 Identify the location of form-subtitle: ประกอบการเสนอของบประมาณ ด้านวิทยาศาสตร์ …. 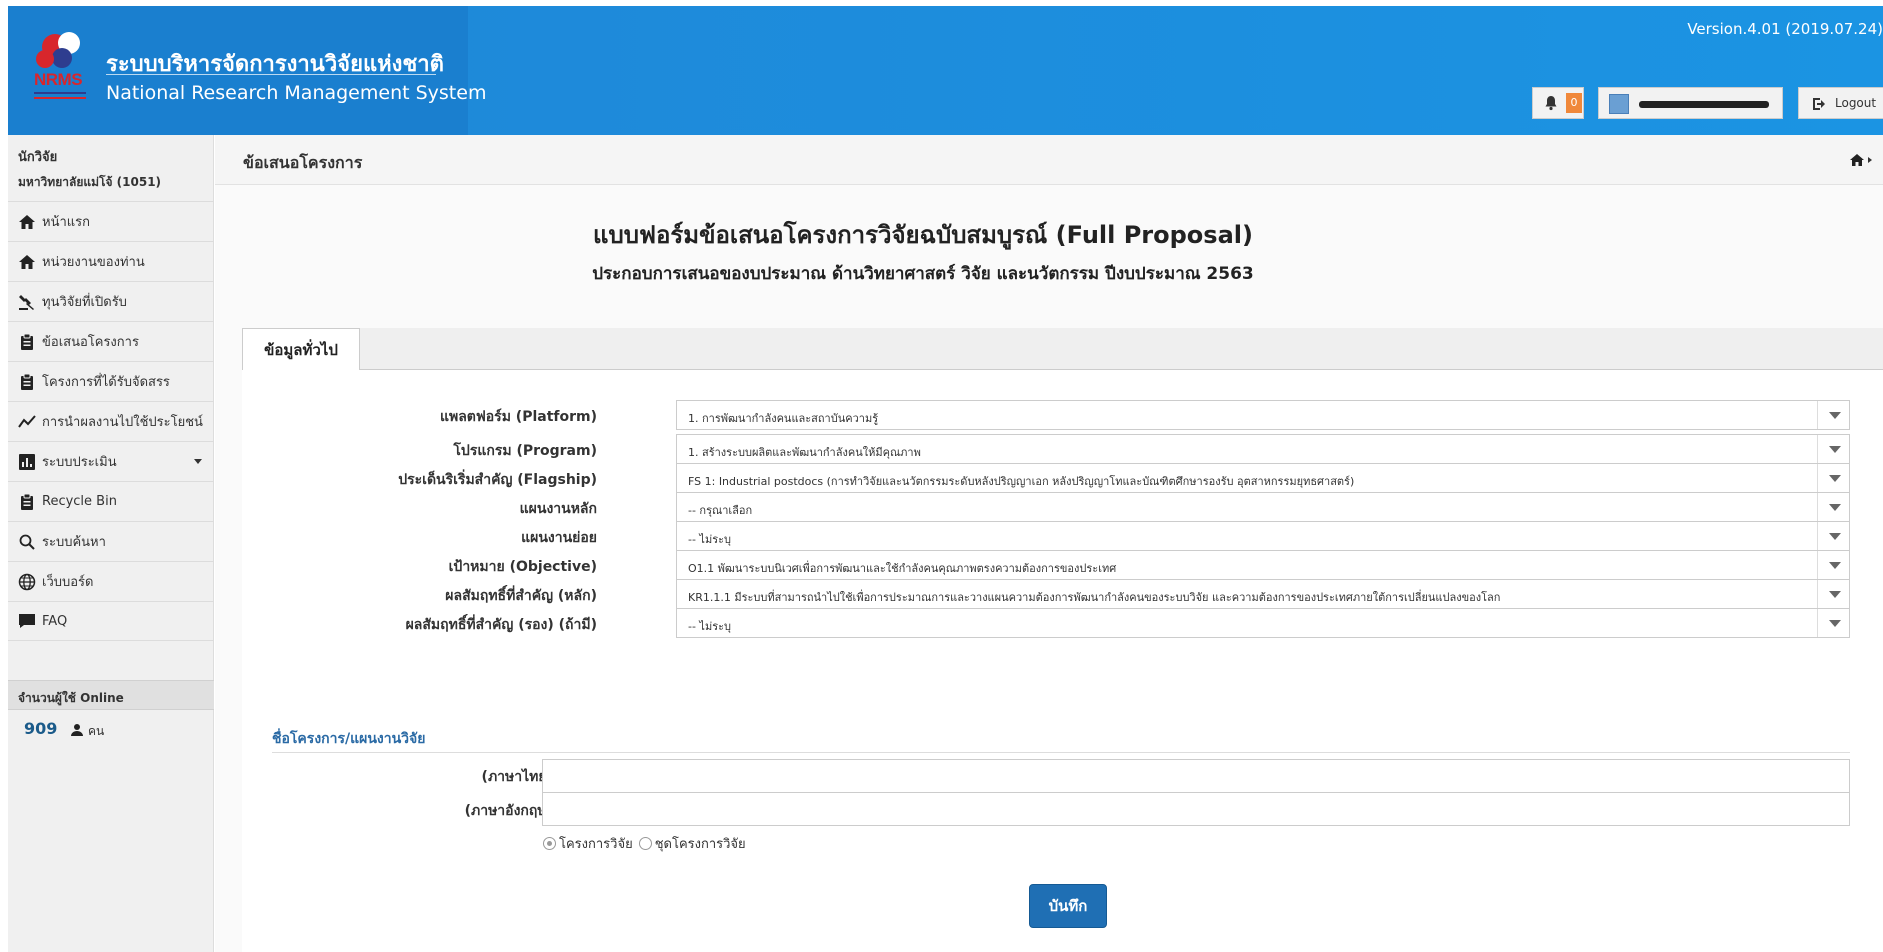
(923, 274).